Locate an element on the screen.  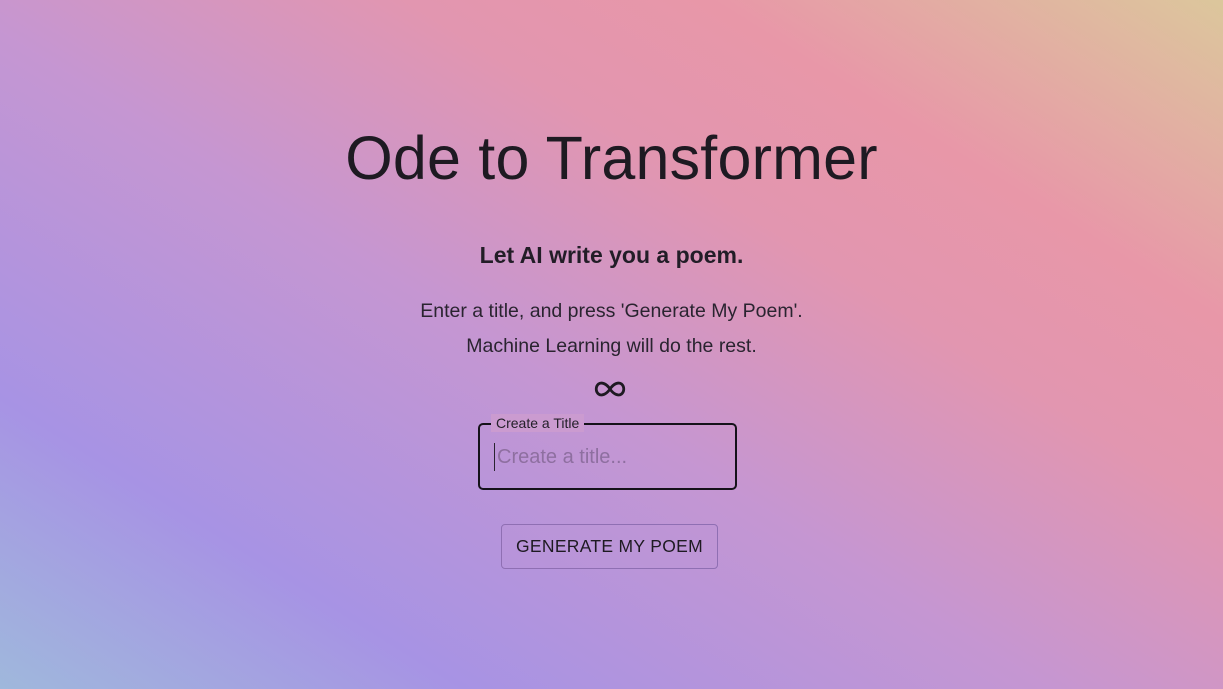
infinity-icon is located at coordinates (610, 389).